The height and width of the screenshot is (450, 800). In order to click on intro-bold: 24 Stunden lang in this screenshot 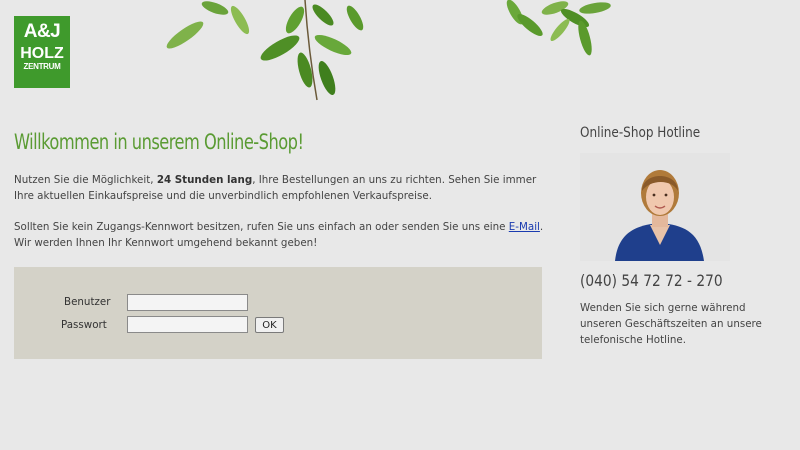, I will do `click(204, 180)`.